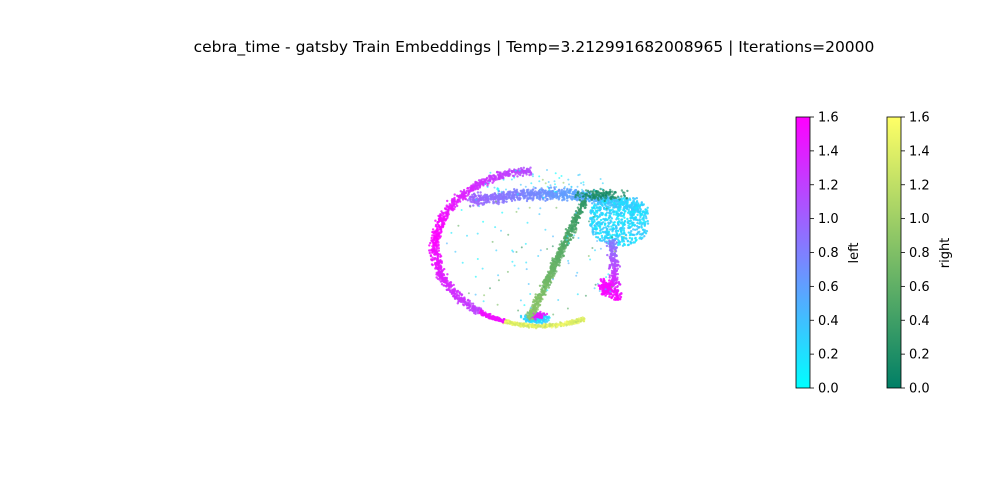  What do you see at coordinates (919, 321) in the screenshot?
I see `colorbar-tick-label: 0.4` at bounding box center [919, 321].